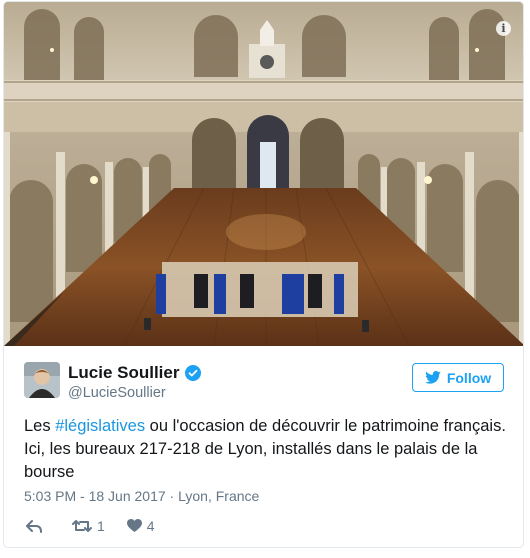 The width and height of the screenshot is (530, 558). What do you see at coordinates (264, 383) in the screenshot?
I see `tweet-header: Lucie Soullier @LucieSoullier Follow` at bounding box center [264, 383].